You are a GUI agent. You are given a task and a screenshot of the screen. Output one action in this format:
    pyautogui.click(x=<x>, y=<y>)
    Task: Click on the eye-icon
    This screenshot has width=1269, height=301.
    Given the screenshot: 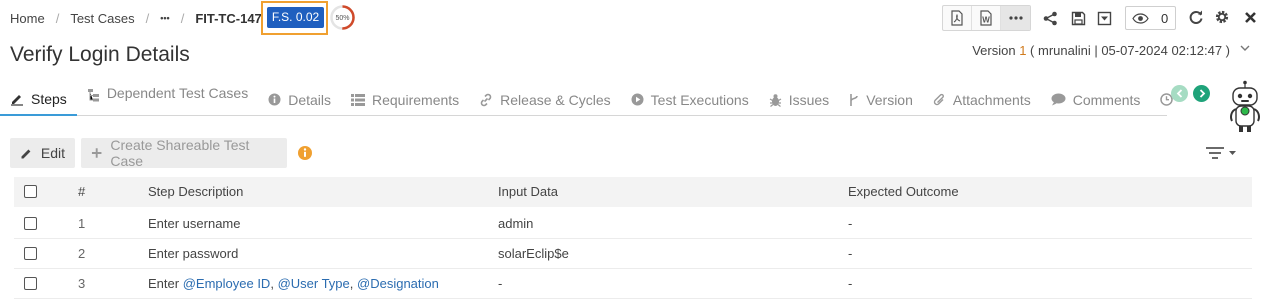 What is the action you would take?
    pyautogui.click(x=1140, y=18)
    